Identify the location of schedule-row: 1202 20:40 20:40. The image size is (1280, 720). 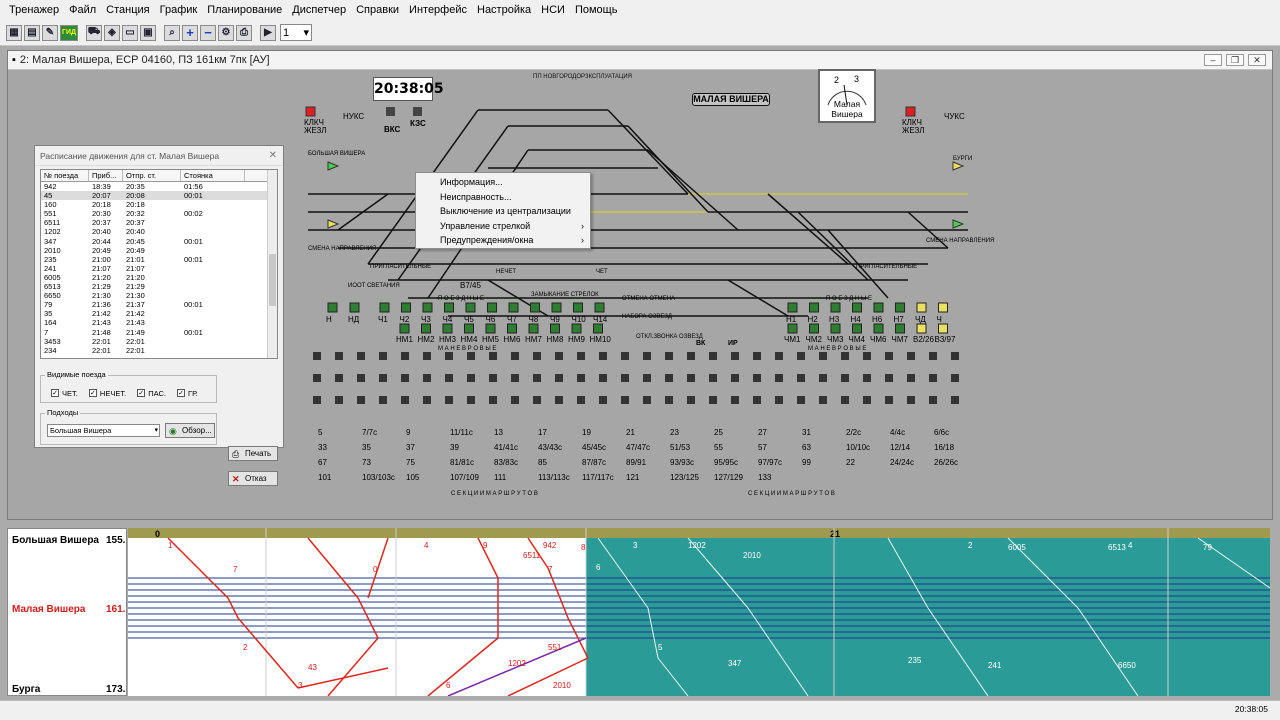
(159, 231).